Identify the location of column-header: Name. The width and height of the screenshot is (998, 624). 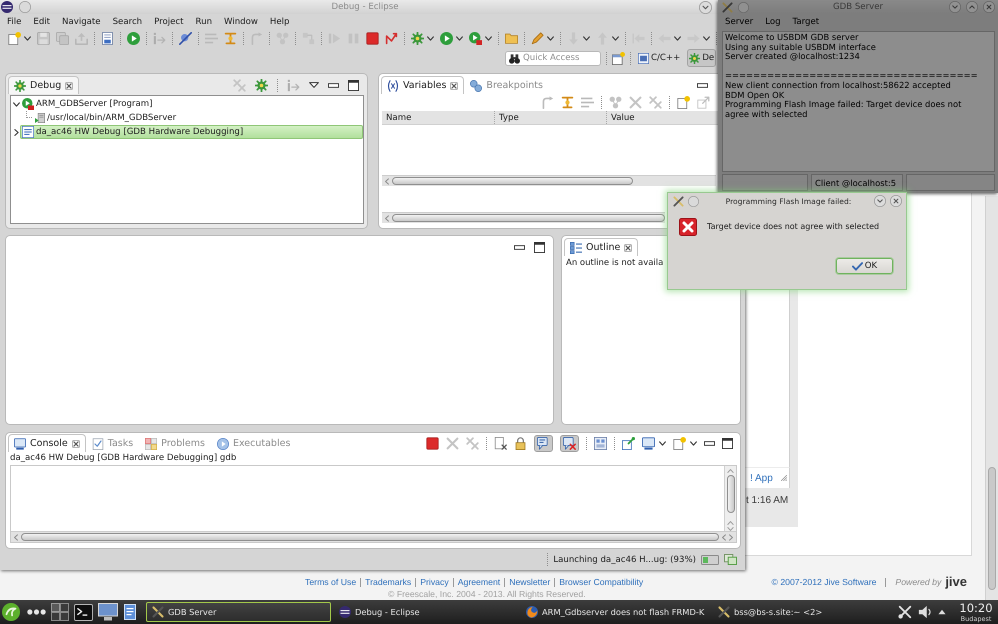
(399, 117).